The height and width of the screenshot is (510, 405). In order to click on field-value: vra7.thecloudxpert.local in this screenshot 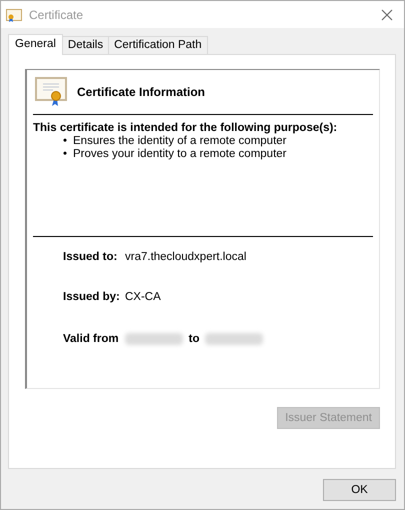, I will do `click(185, 257)`.